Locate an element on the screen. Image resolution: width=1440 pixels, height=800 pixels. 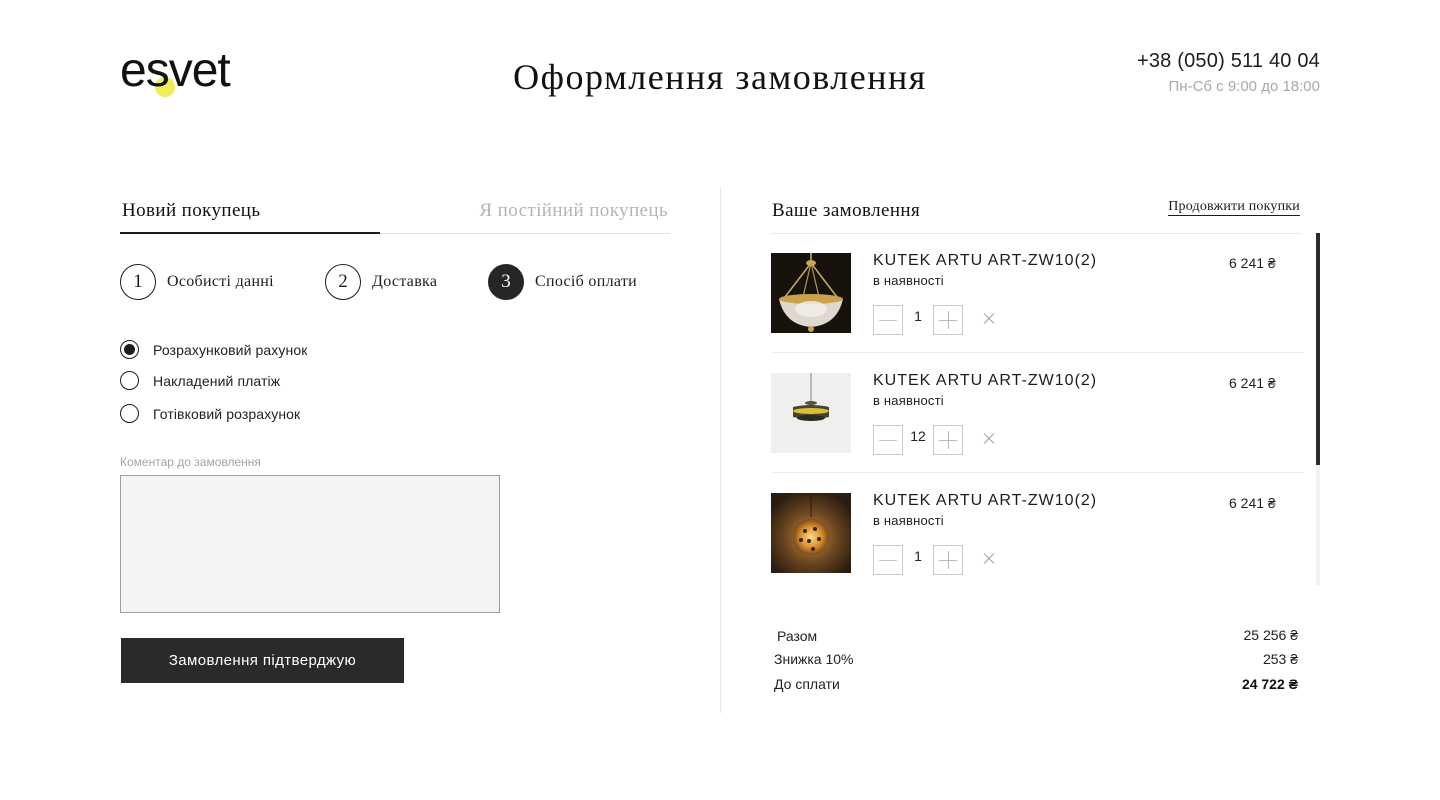
discount-label: Знижка 10% is located at coordinates (814, 659).